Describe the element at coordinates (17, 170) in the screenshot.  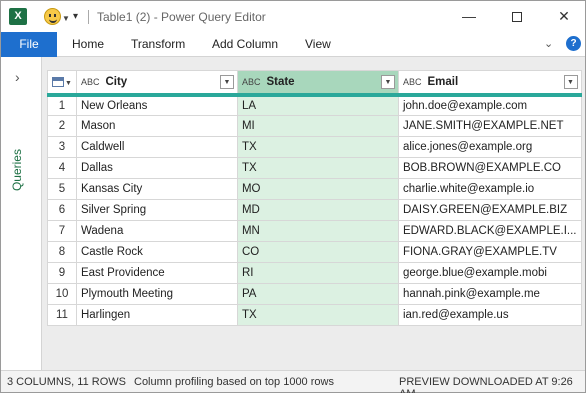
I see `queries-label: Queries` at that location.